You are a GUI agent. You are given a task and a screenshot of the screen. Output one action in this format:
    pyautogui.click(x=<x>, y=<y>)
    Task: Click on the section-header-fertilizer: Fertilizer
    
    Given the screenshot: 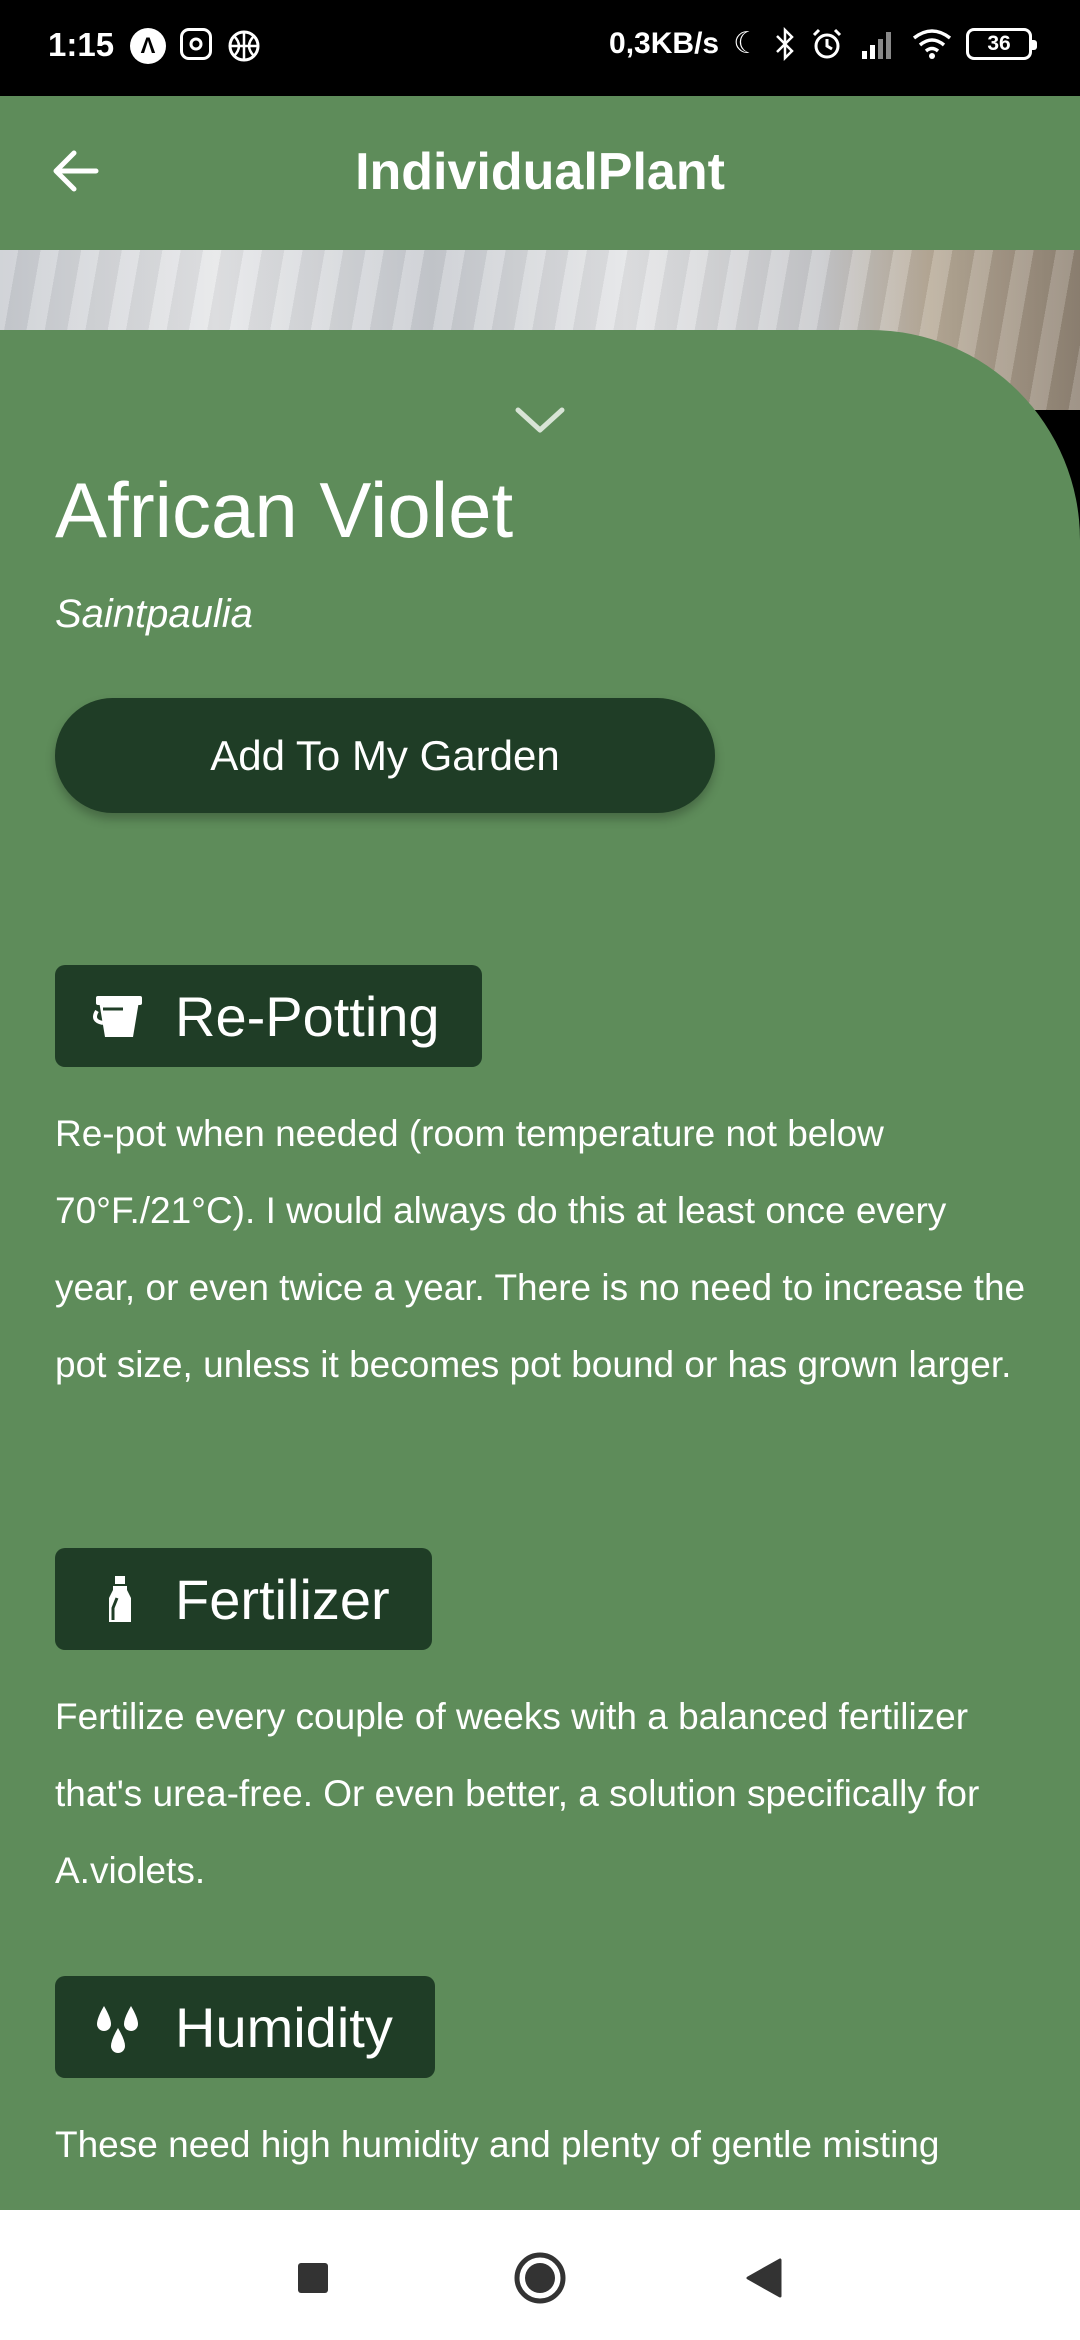 What is the action you would take?
    pyautogui.click(x=243, y=1599)
    